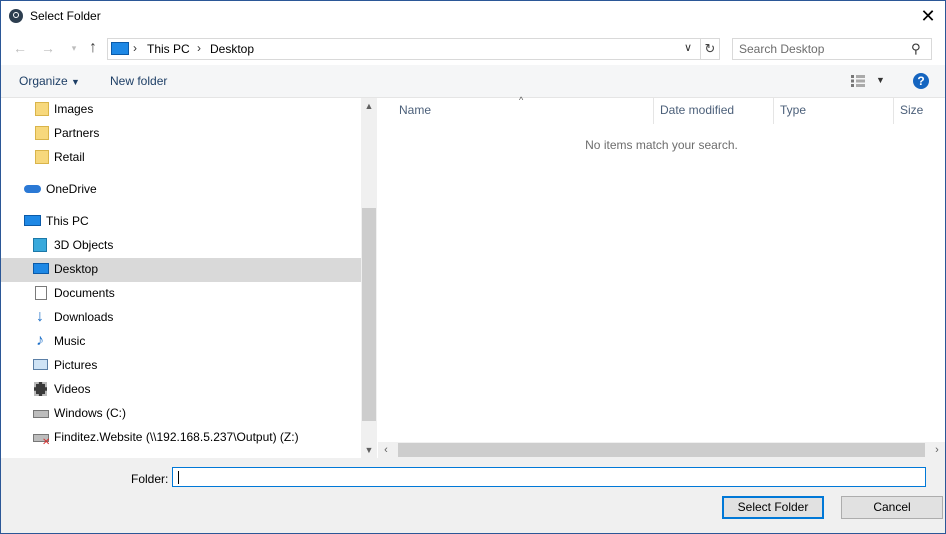  Describe the element at coordinates (76, 365) in the screenshot. I see `nav-item-label: Pictures` at that location.